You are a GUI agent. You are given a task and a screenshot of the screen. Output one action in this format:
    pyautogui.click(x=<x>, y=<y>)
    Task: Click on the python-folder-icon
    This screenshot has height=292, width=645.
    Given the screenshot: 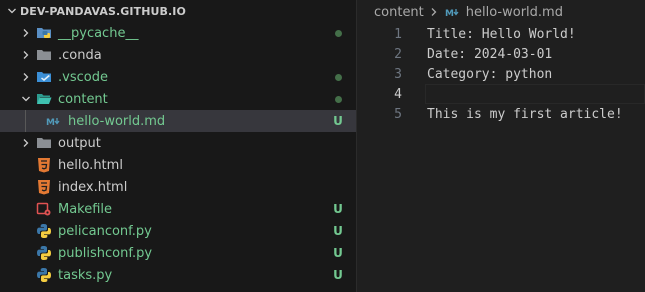 What is the action you would take?
    pyautogui.click(x=44, y=33)
    